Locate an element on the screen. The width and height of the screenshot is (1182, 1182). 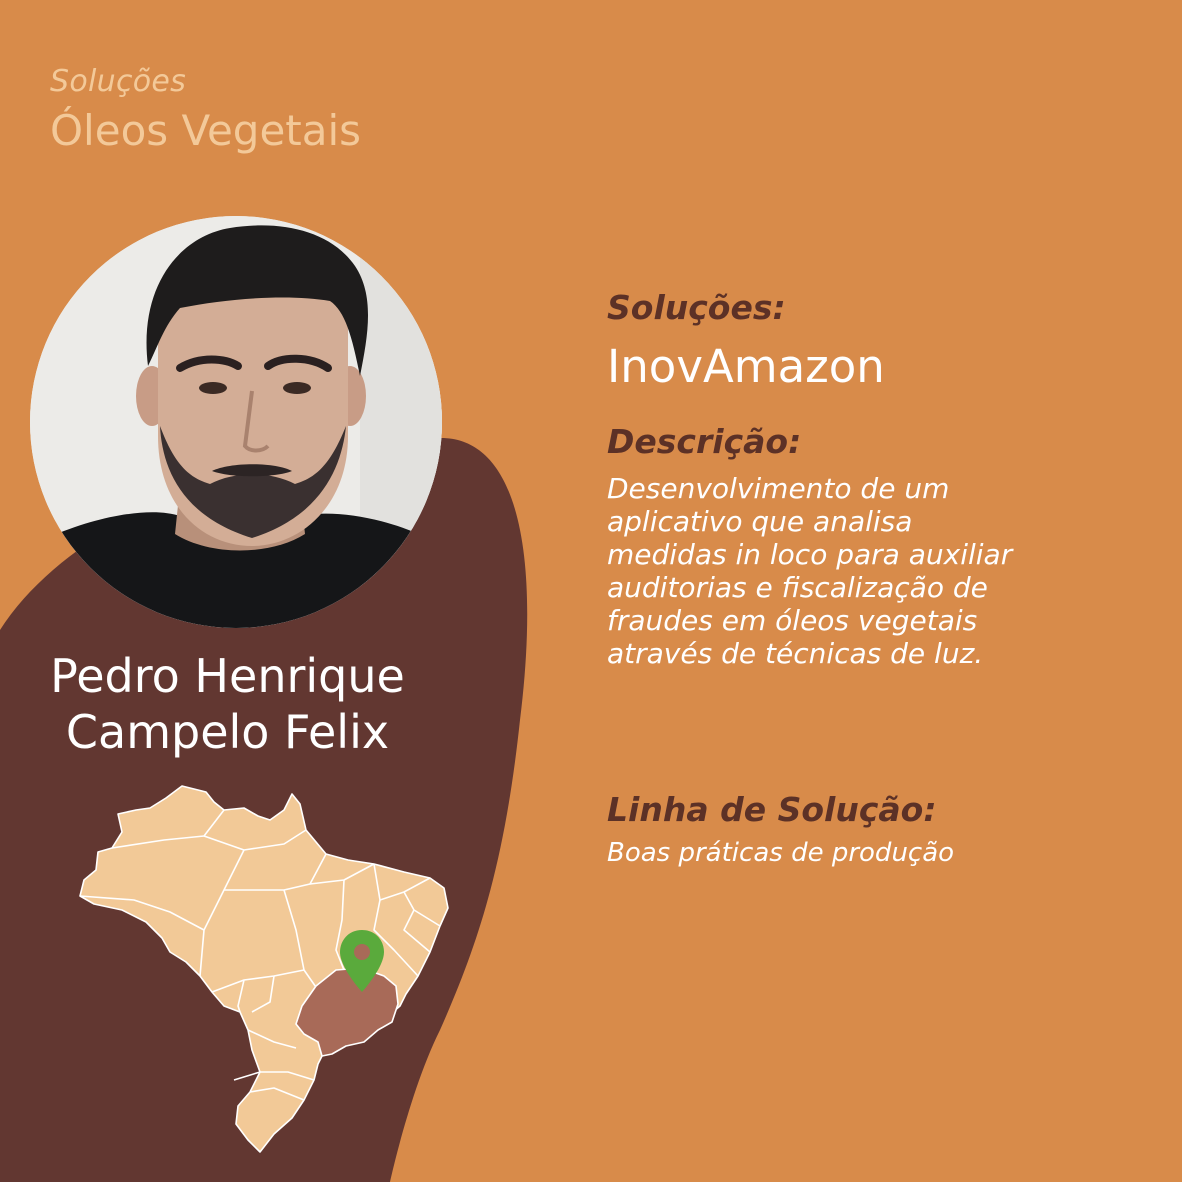
brazil-map is located at coordinates (264, 969).